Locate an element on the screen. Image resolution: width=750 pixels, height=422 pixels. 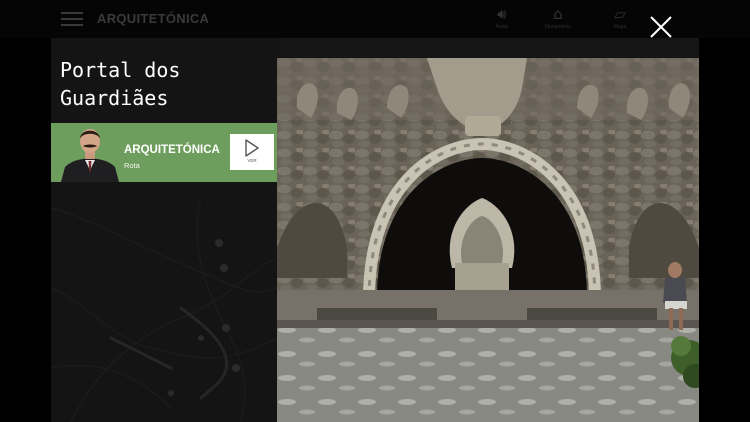
route-card: ARQUITETÓNICA Rota VER is located at coordinates (164, 152).